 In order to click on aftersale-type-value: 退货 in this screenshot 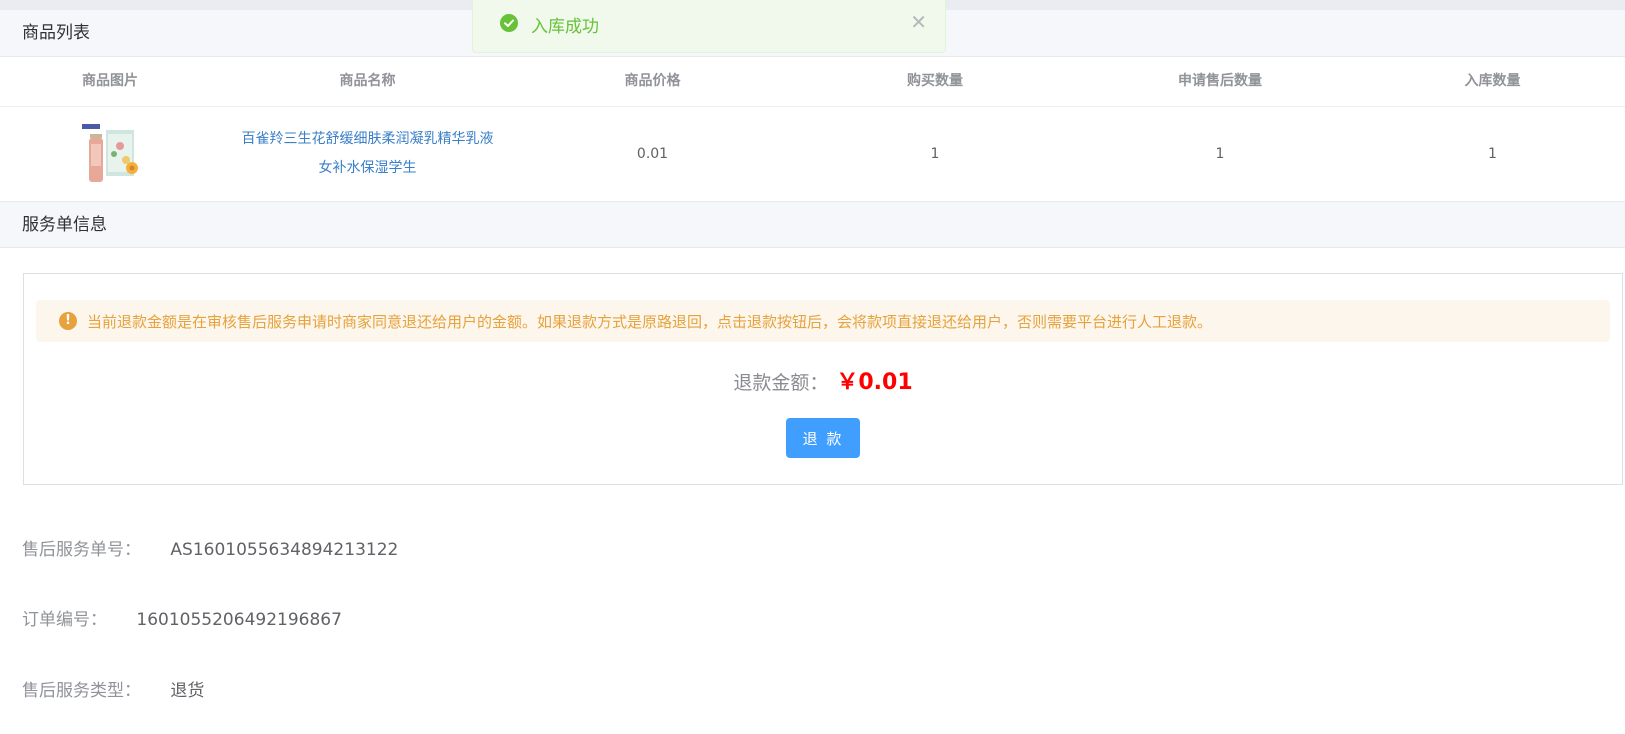, I will do `click(187, 691)`.